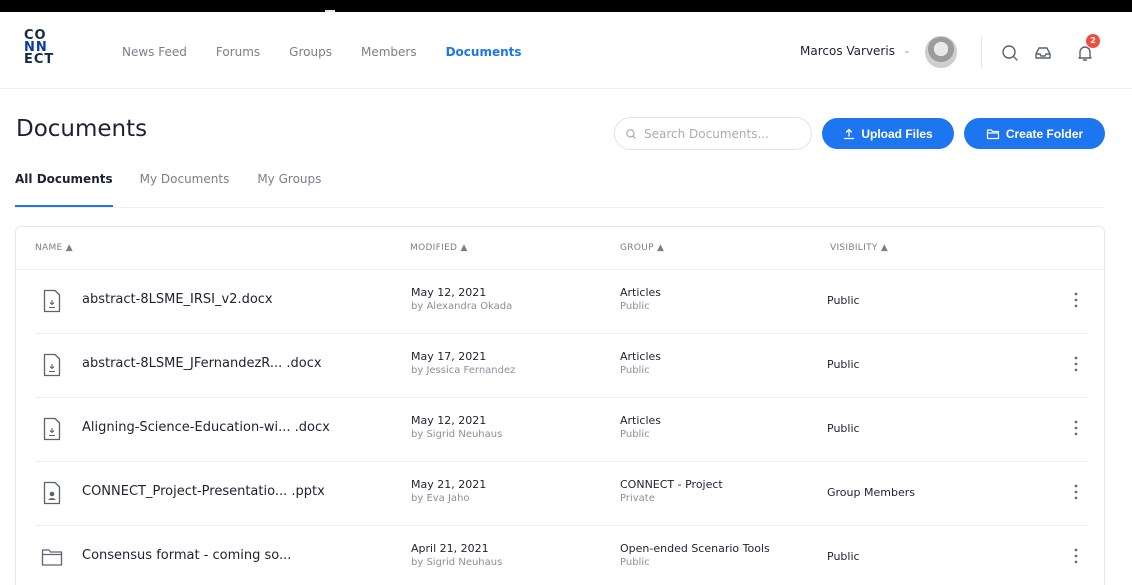 The height and width of the screenshot is (585, 1132). What do you see at coordinates (642, 248) in the screenshot?
I see `column-group-header: GROUP ▲` at bounding box center [642, 248].